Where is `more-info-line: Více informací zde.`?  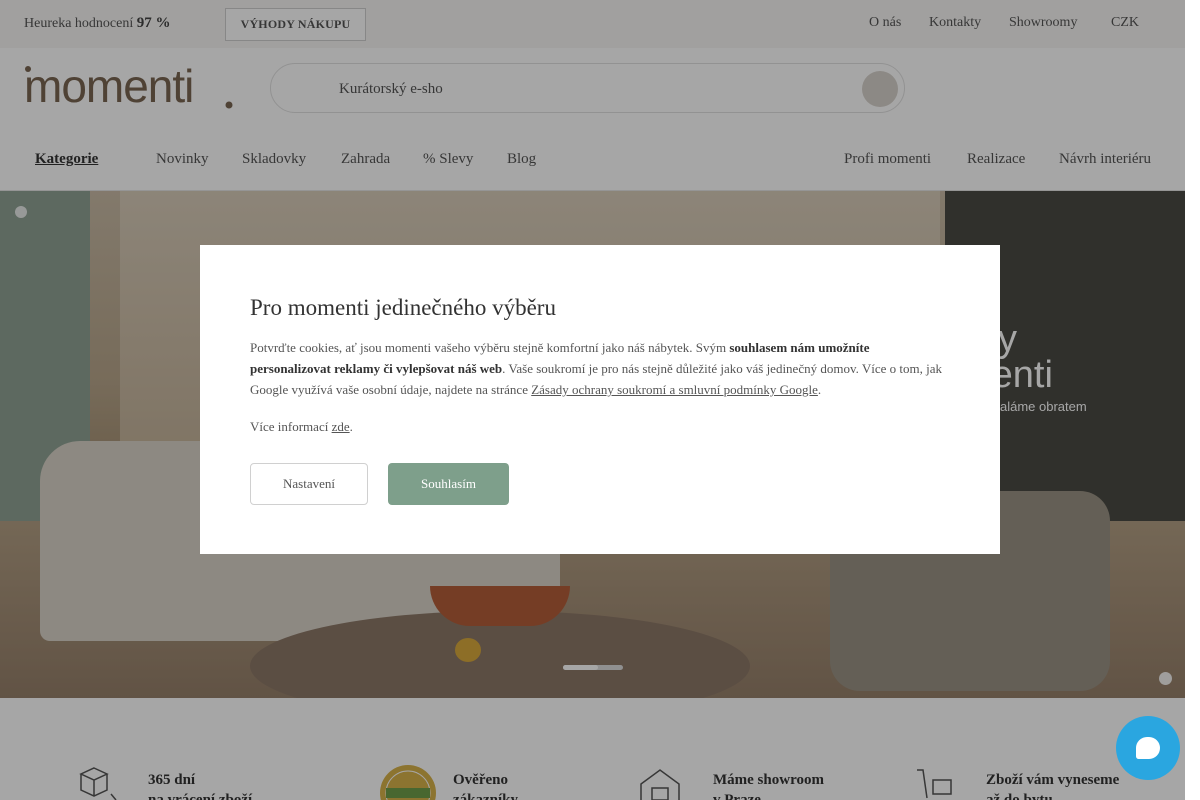 more-info-line: Více informací zde. is located at coordinates (301, 427).